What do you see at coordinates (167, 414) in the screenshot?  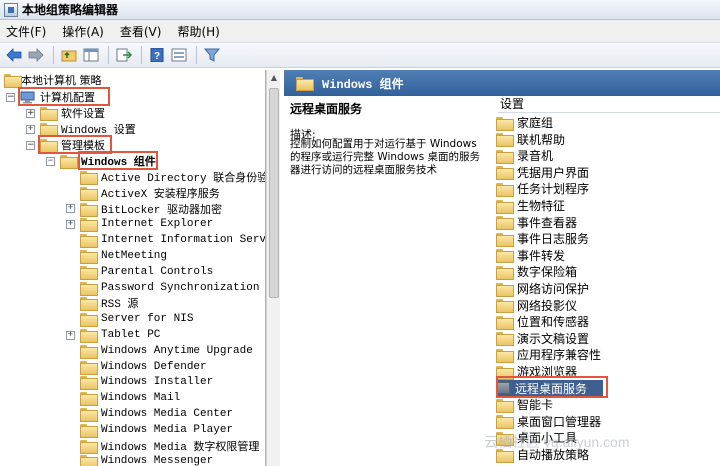 I see `tree-item-label: Windows Media Center` at bounding box center [167, 414].